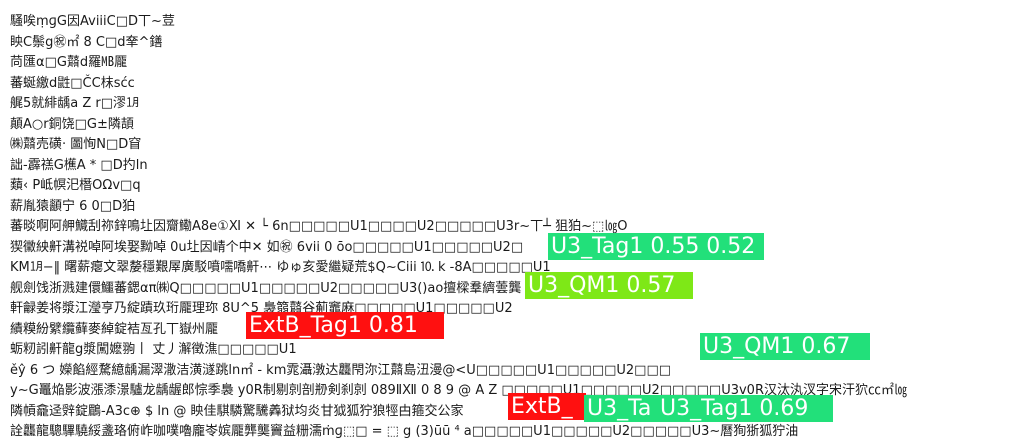 The image size is (1026, 445). I want to click on detection-tag: U3_Tag1 0.55 0.52, so click(656, 246).